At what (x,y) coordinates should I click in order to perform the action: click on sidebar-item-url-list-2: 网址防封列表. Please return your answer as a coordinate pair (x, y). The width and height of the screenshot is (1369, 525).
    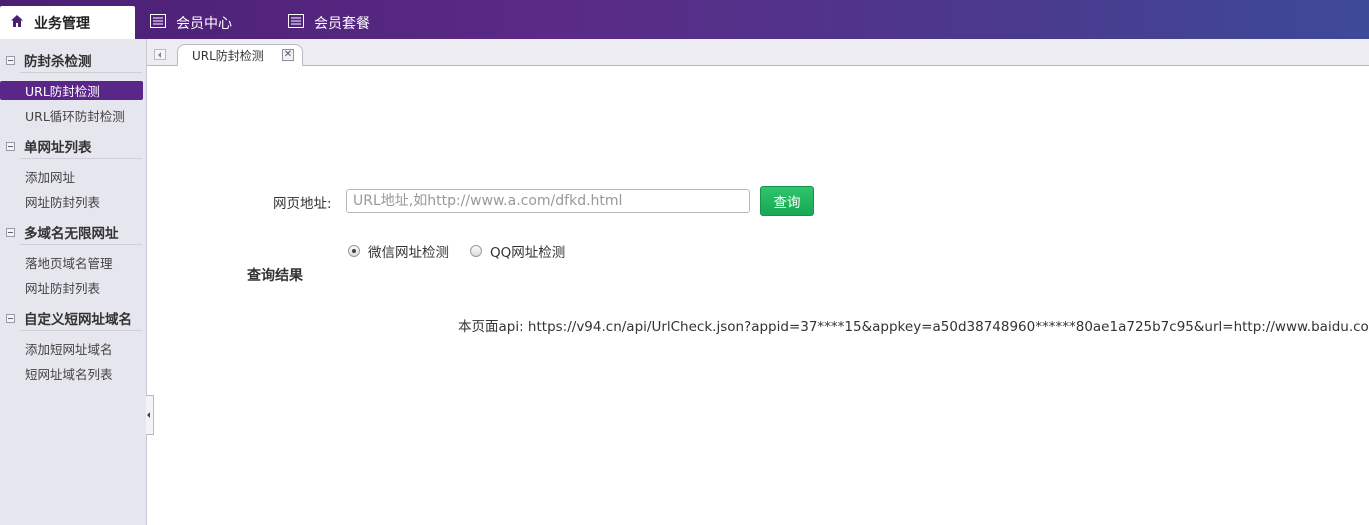
    Looking at the image, I should click on (71, 287).